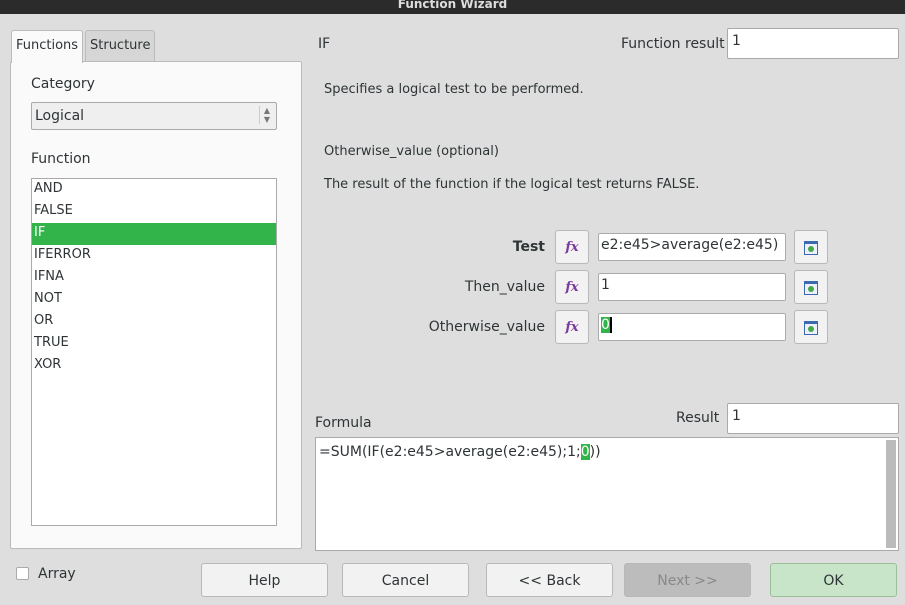 This screenshot has height=605, width=905. What do you see at coordinates (154, 256) in the screenshot?
I see `function-item: IFERROR` at bounding box center [154, 256].